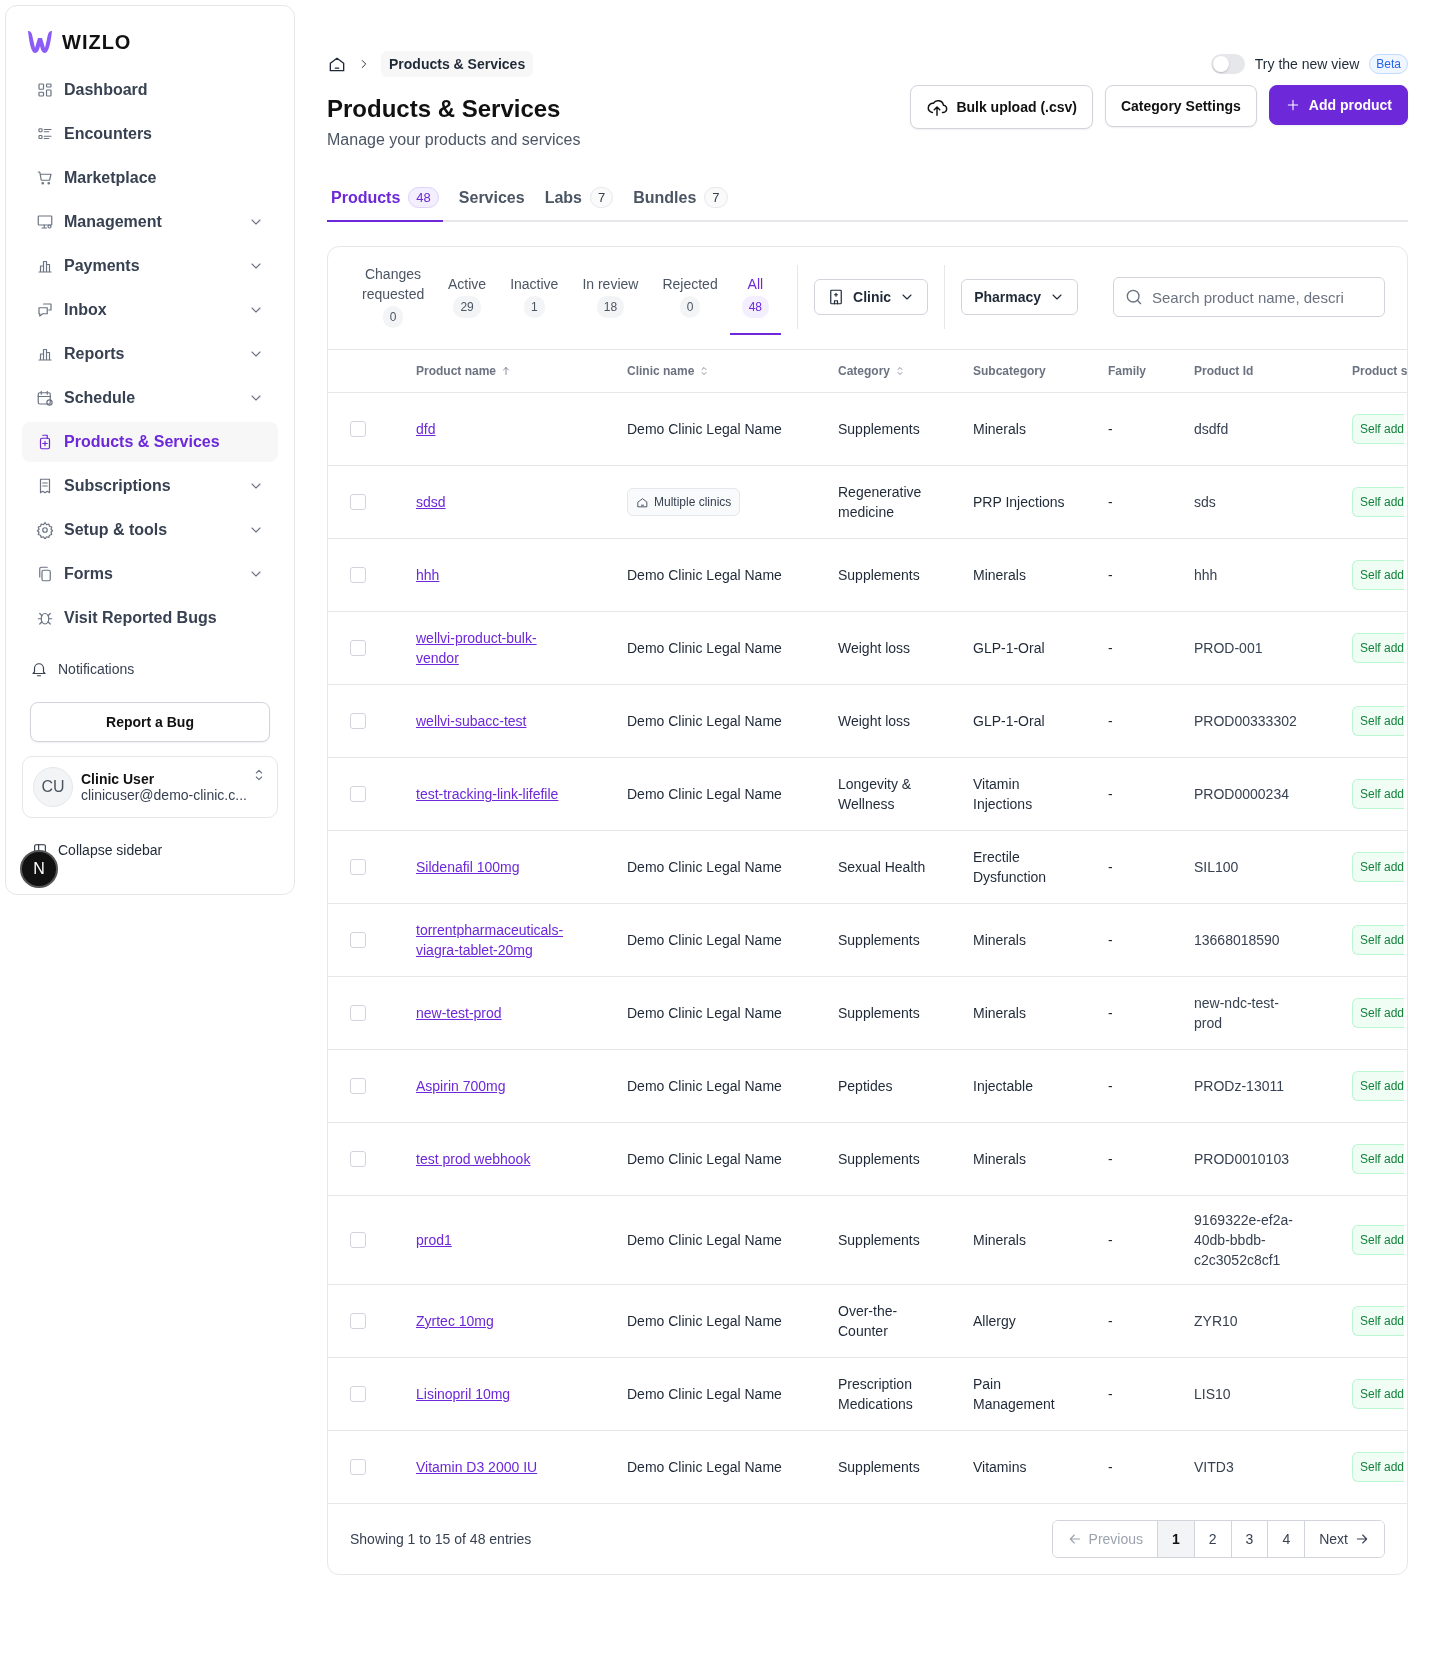 The height and width of the screenshot is (1661, 1440). I want to click on status-filter-tab: All 48, so click(755, 297).